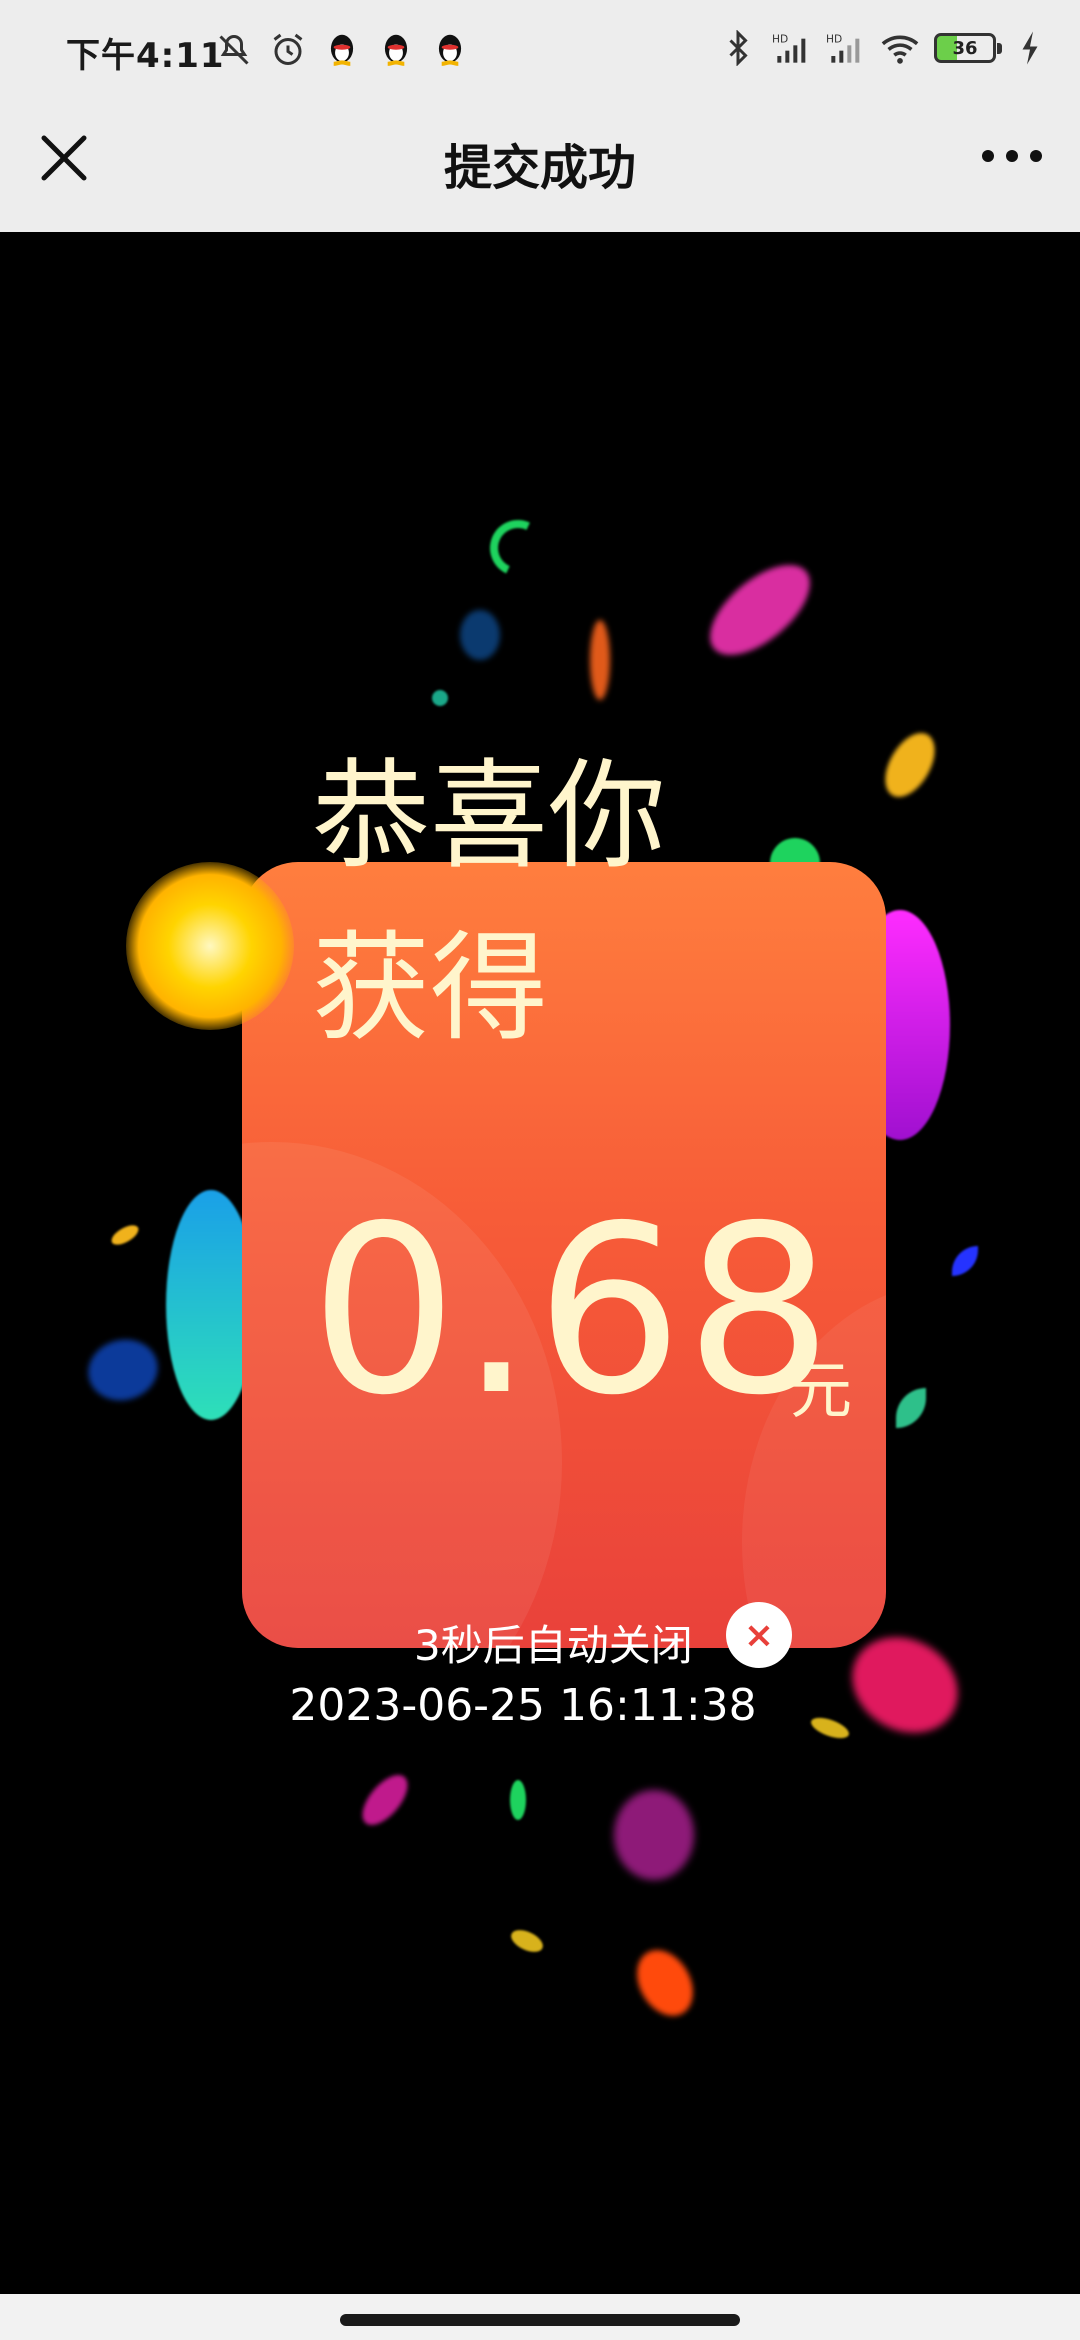 This screenshot has width=1080, height=2340. I want to click on bluetooth-icon, so click(738, 48).